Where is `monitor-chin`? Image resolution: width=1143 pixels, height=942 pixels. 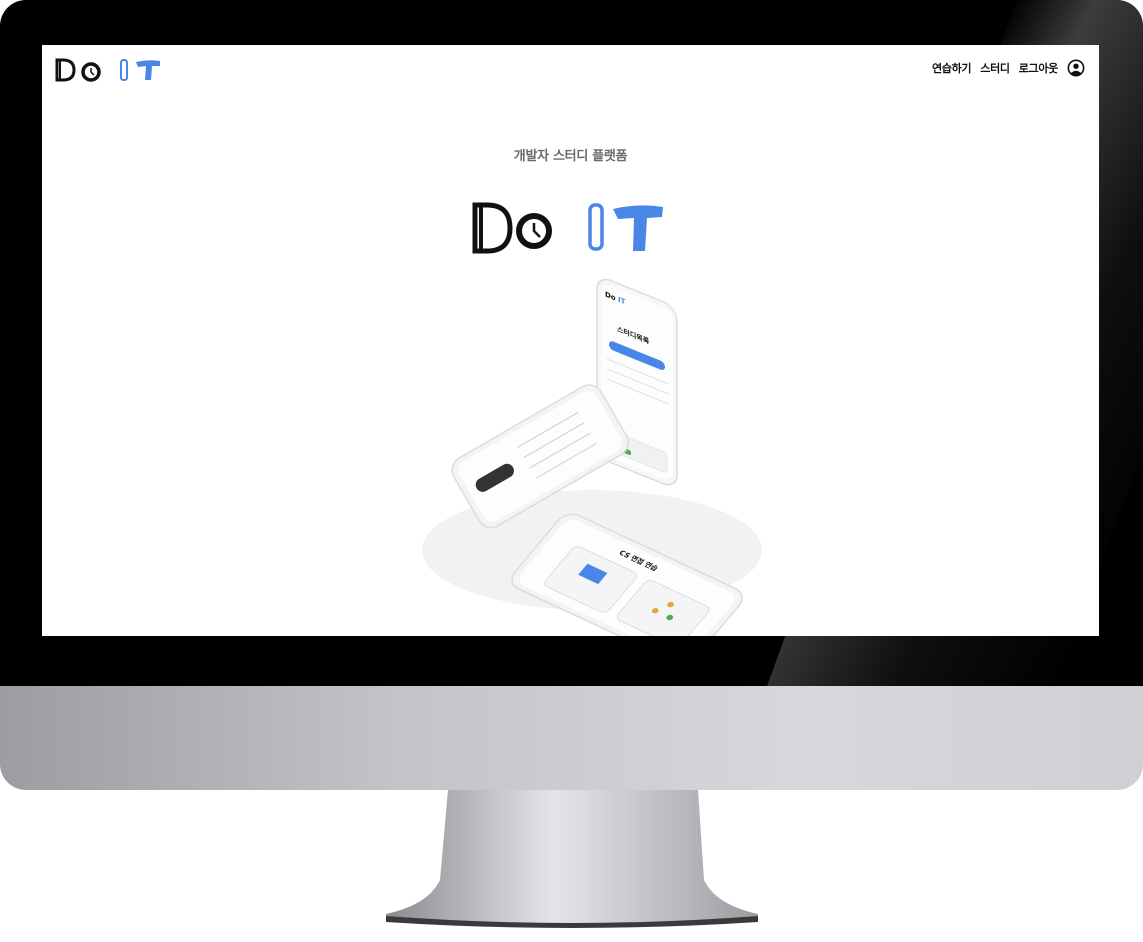
monitor-chin is located at coordinates (571, 738).